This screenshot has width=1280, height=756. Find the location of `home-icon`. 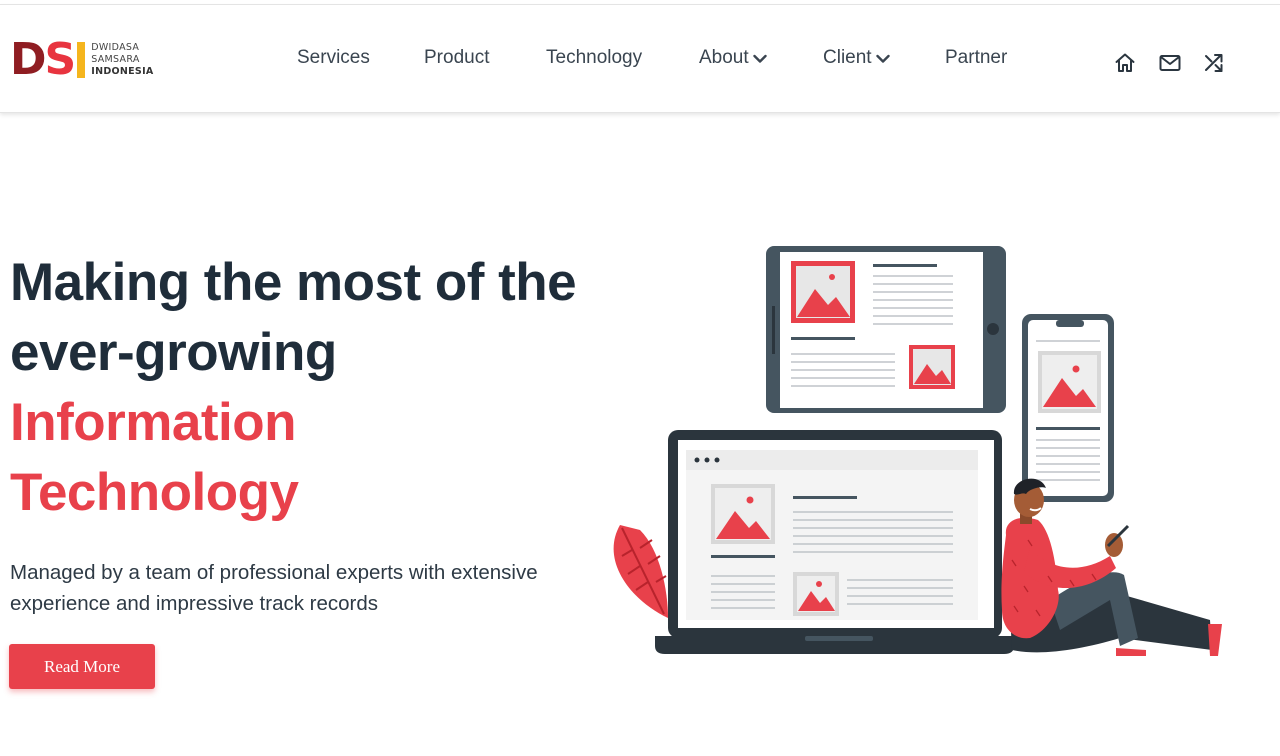

home-icon is located at coordinates (1125, 63).